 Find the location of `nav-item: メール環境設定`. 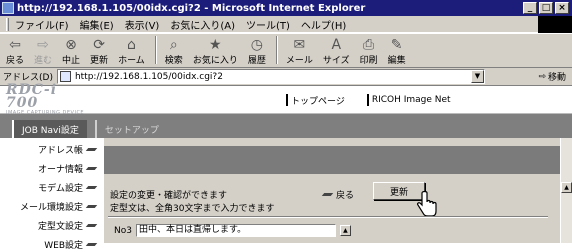

nav-item: メール環境設定 is located at coordinates (52, 206).